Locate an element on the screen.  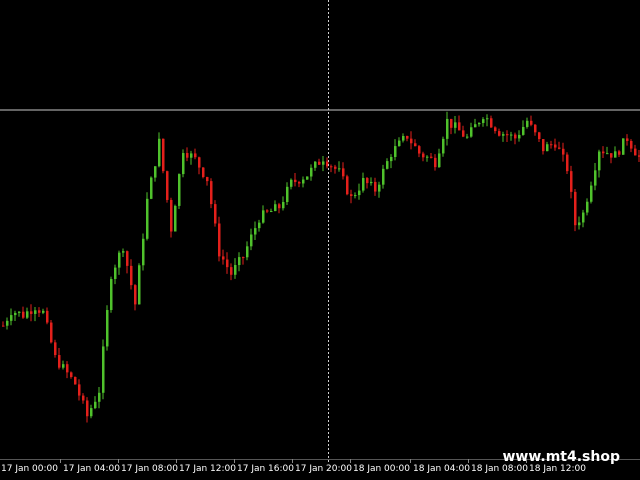
x-tick-label: 17 Jan 00:00 is located at coordinates (29, 469).